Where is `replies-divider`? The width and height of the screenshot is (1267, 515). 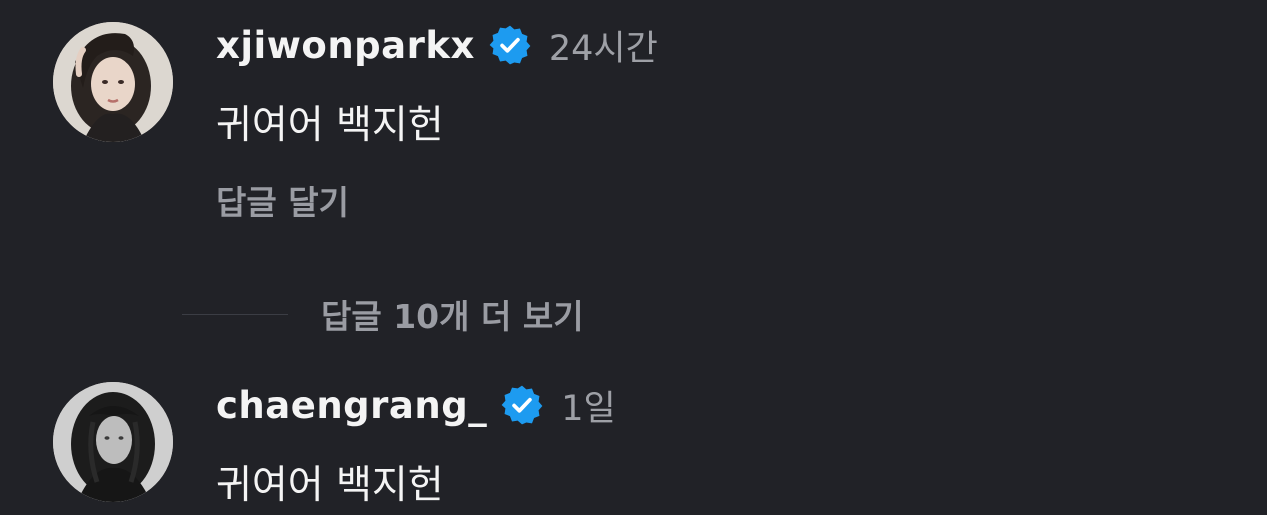
replies-divider is located at coordinates (235, 314).